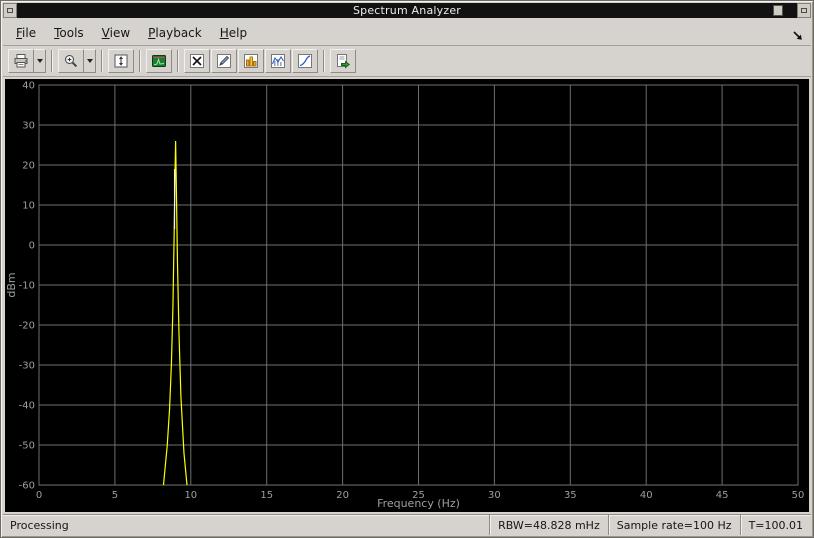 This screenshot has width=814, height=538. I want to click on peak-finder-button, so click(224, 61).